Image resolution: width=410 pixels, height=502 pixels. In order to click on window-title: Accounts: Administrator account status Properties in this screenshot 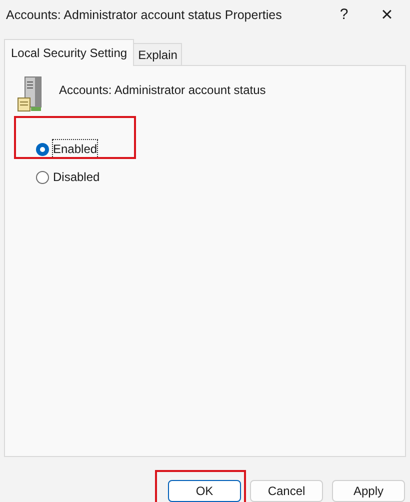, I will do `click(144, 15)`.